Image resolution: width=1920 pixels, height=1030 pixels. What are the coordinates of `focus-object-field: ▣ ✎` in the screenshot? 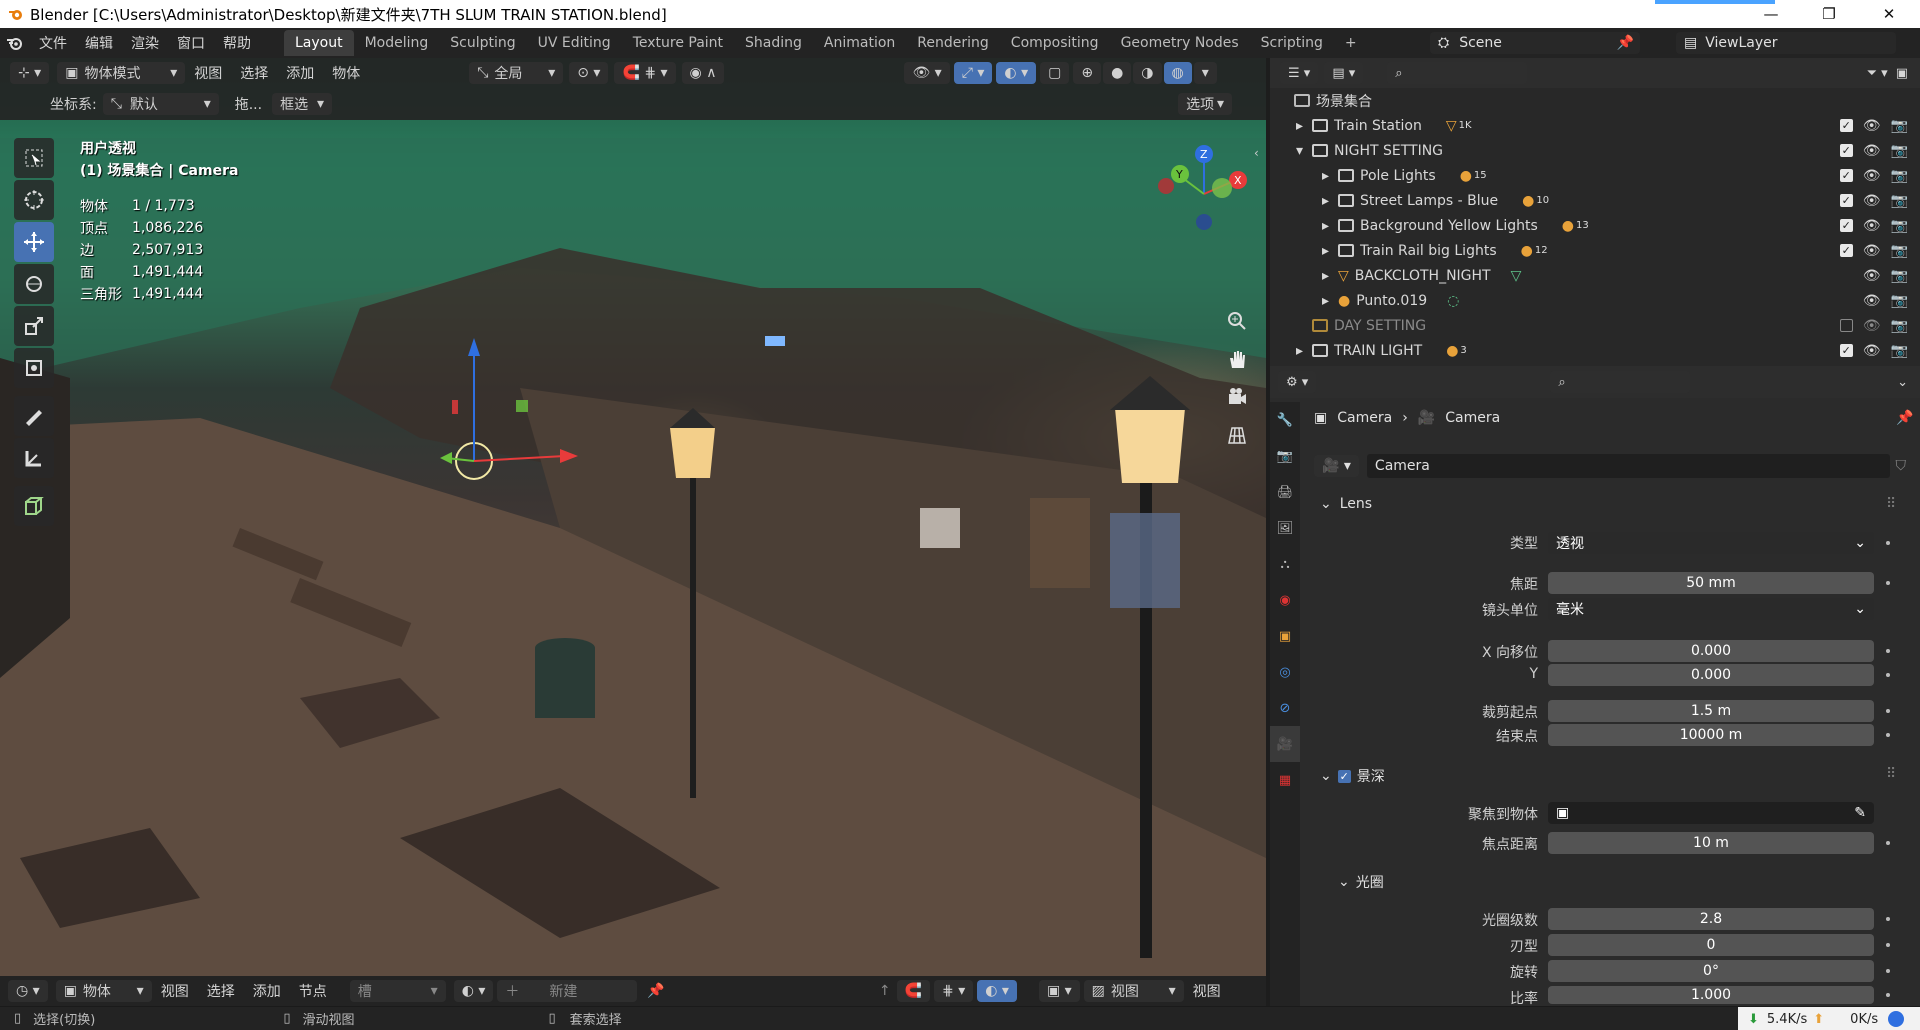 It's located at (1711, 813).